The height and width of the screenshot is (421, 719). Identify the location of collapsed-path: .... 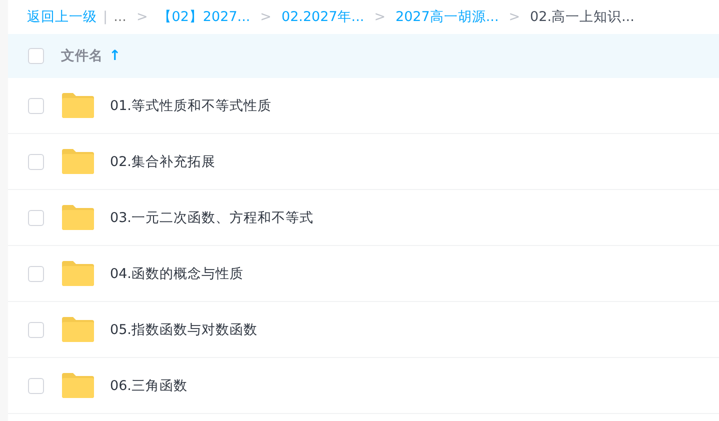
(120, 17).